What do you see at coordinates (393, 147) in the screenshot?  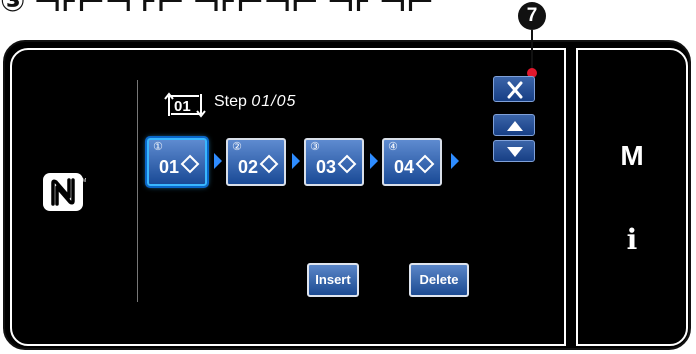 I see `step-number-badge: ④` at bounding box center [393, 147].